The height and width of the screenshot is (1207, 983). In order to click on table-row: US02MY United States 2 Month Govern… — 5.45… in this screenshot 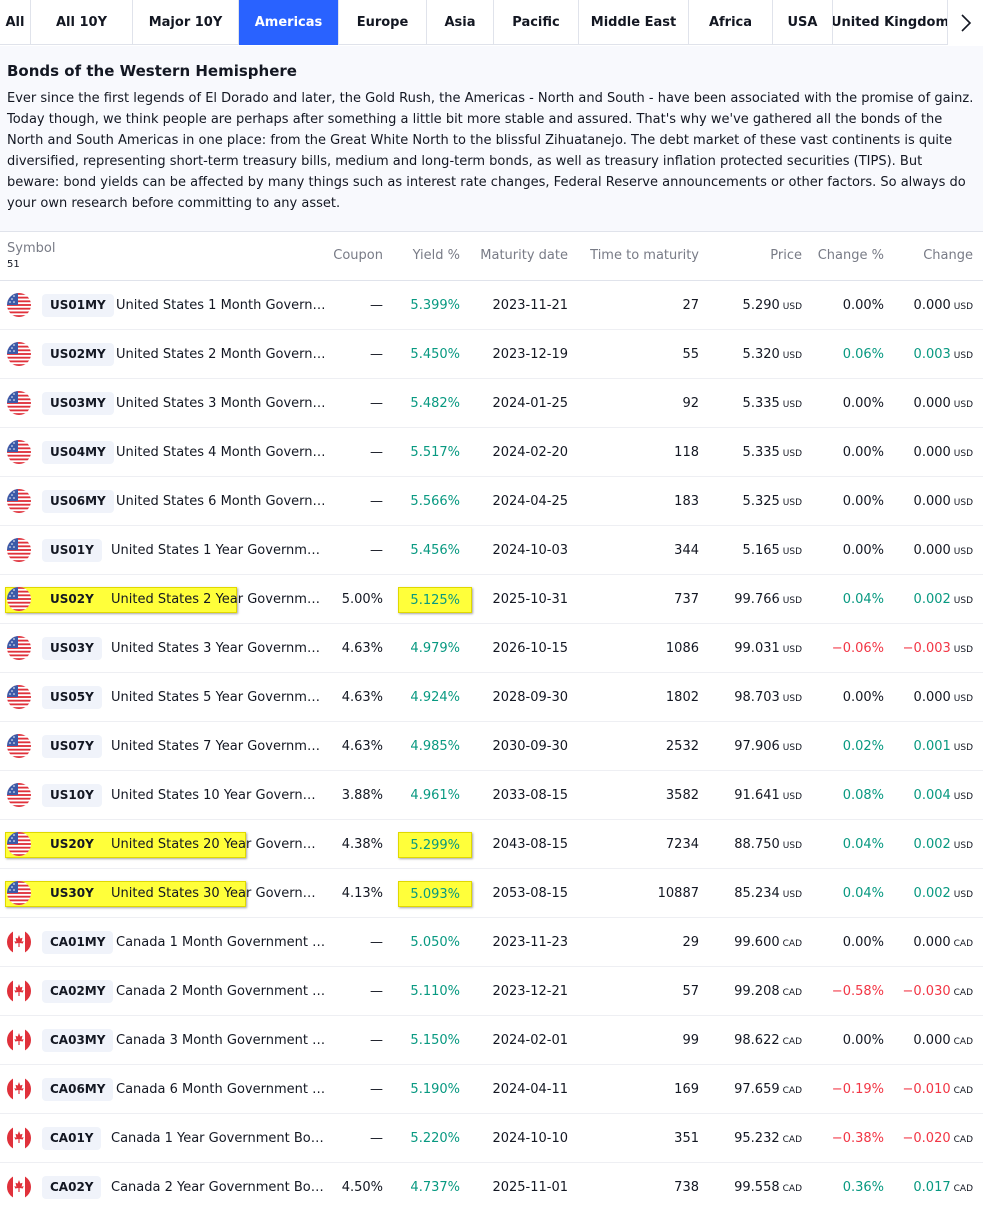, I will do `click(491, 354)`.